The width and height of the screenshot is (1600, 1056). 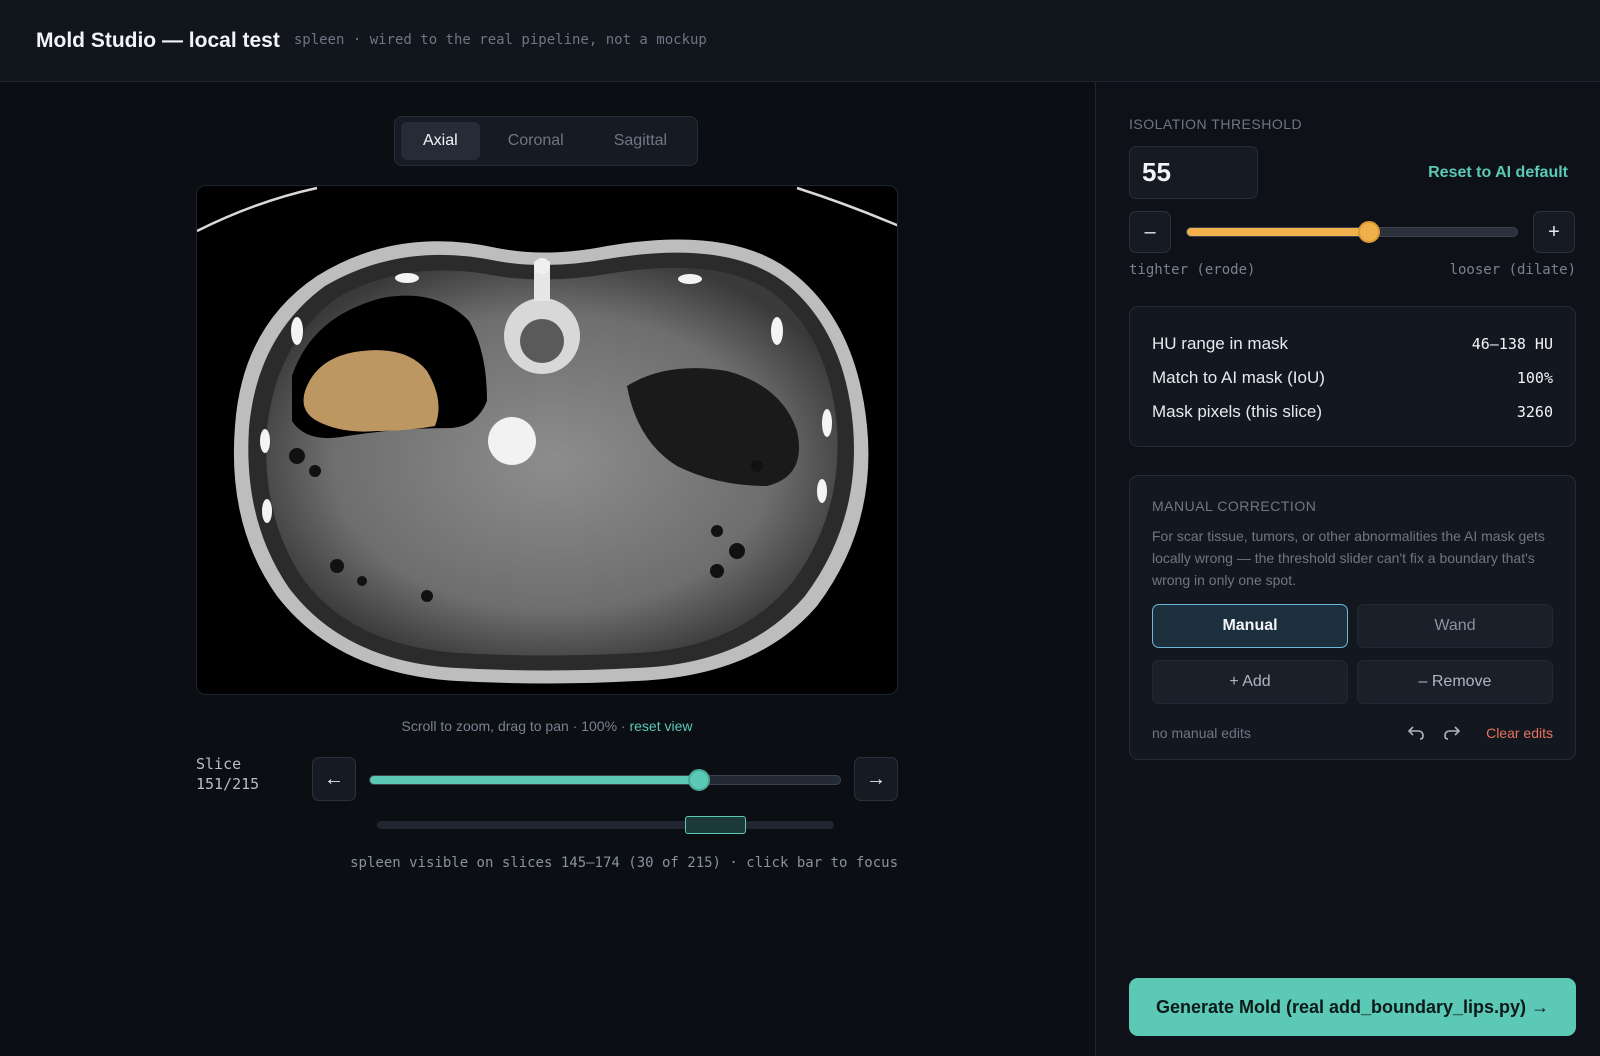 I want to click on threshold-increase-button: +, so click(x=1554, y=232).